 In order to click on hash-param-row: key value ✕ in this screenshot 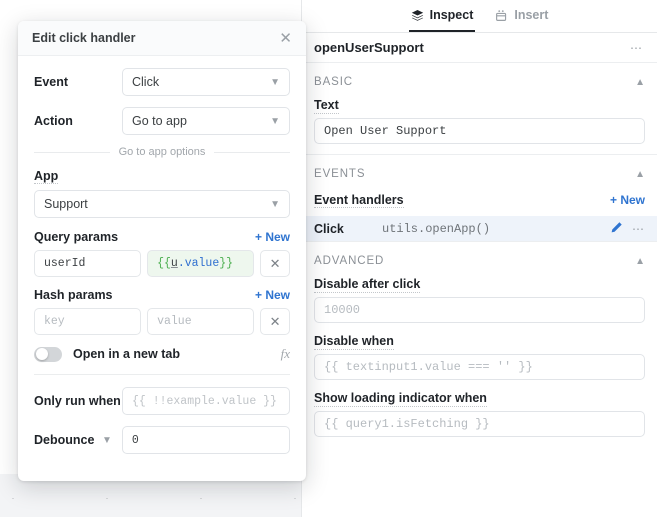, I will do `click(162, 321)`.